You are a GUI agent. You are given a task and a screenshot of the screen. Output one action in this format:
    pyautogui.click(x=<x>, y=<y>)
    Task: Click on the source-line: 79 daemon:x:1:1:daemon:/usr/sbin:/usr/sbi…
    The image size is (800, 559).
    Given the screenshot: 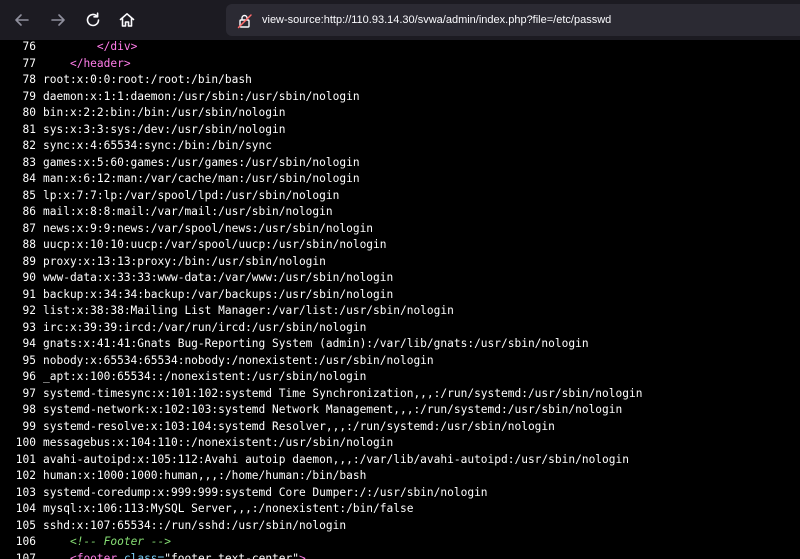 What is the action you would take?
    pyautogui.click(x=400, y=97)
    